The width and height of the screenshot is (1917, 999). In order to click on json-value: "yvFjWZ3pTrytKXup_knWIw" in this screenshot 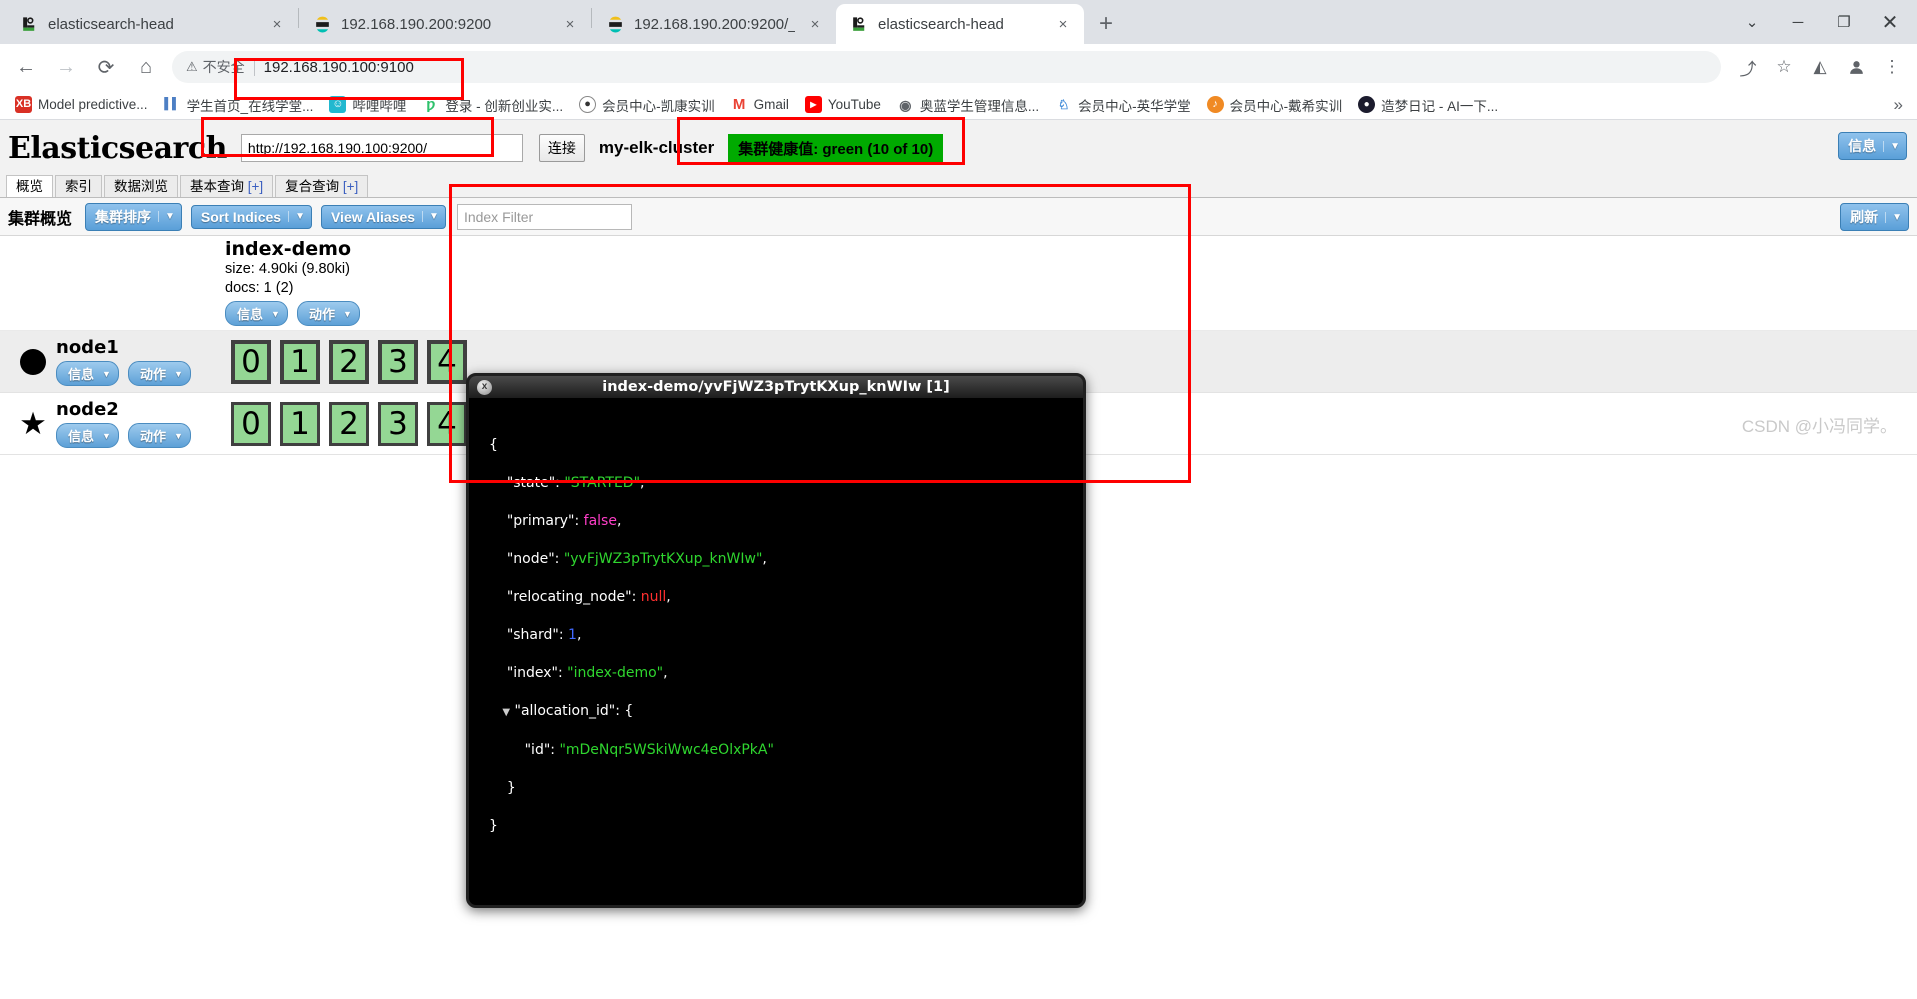, I will do `click(663, 559)`.